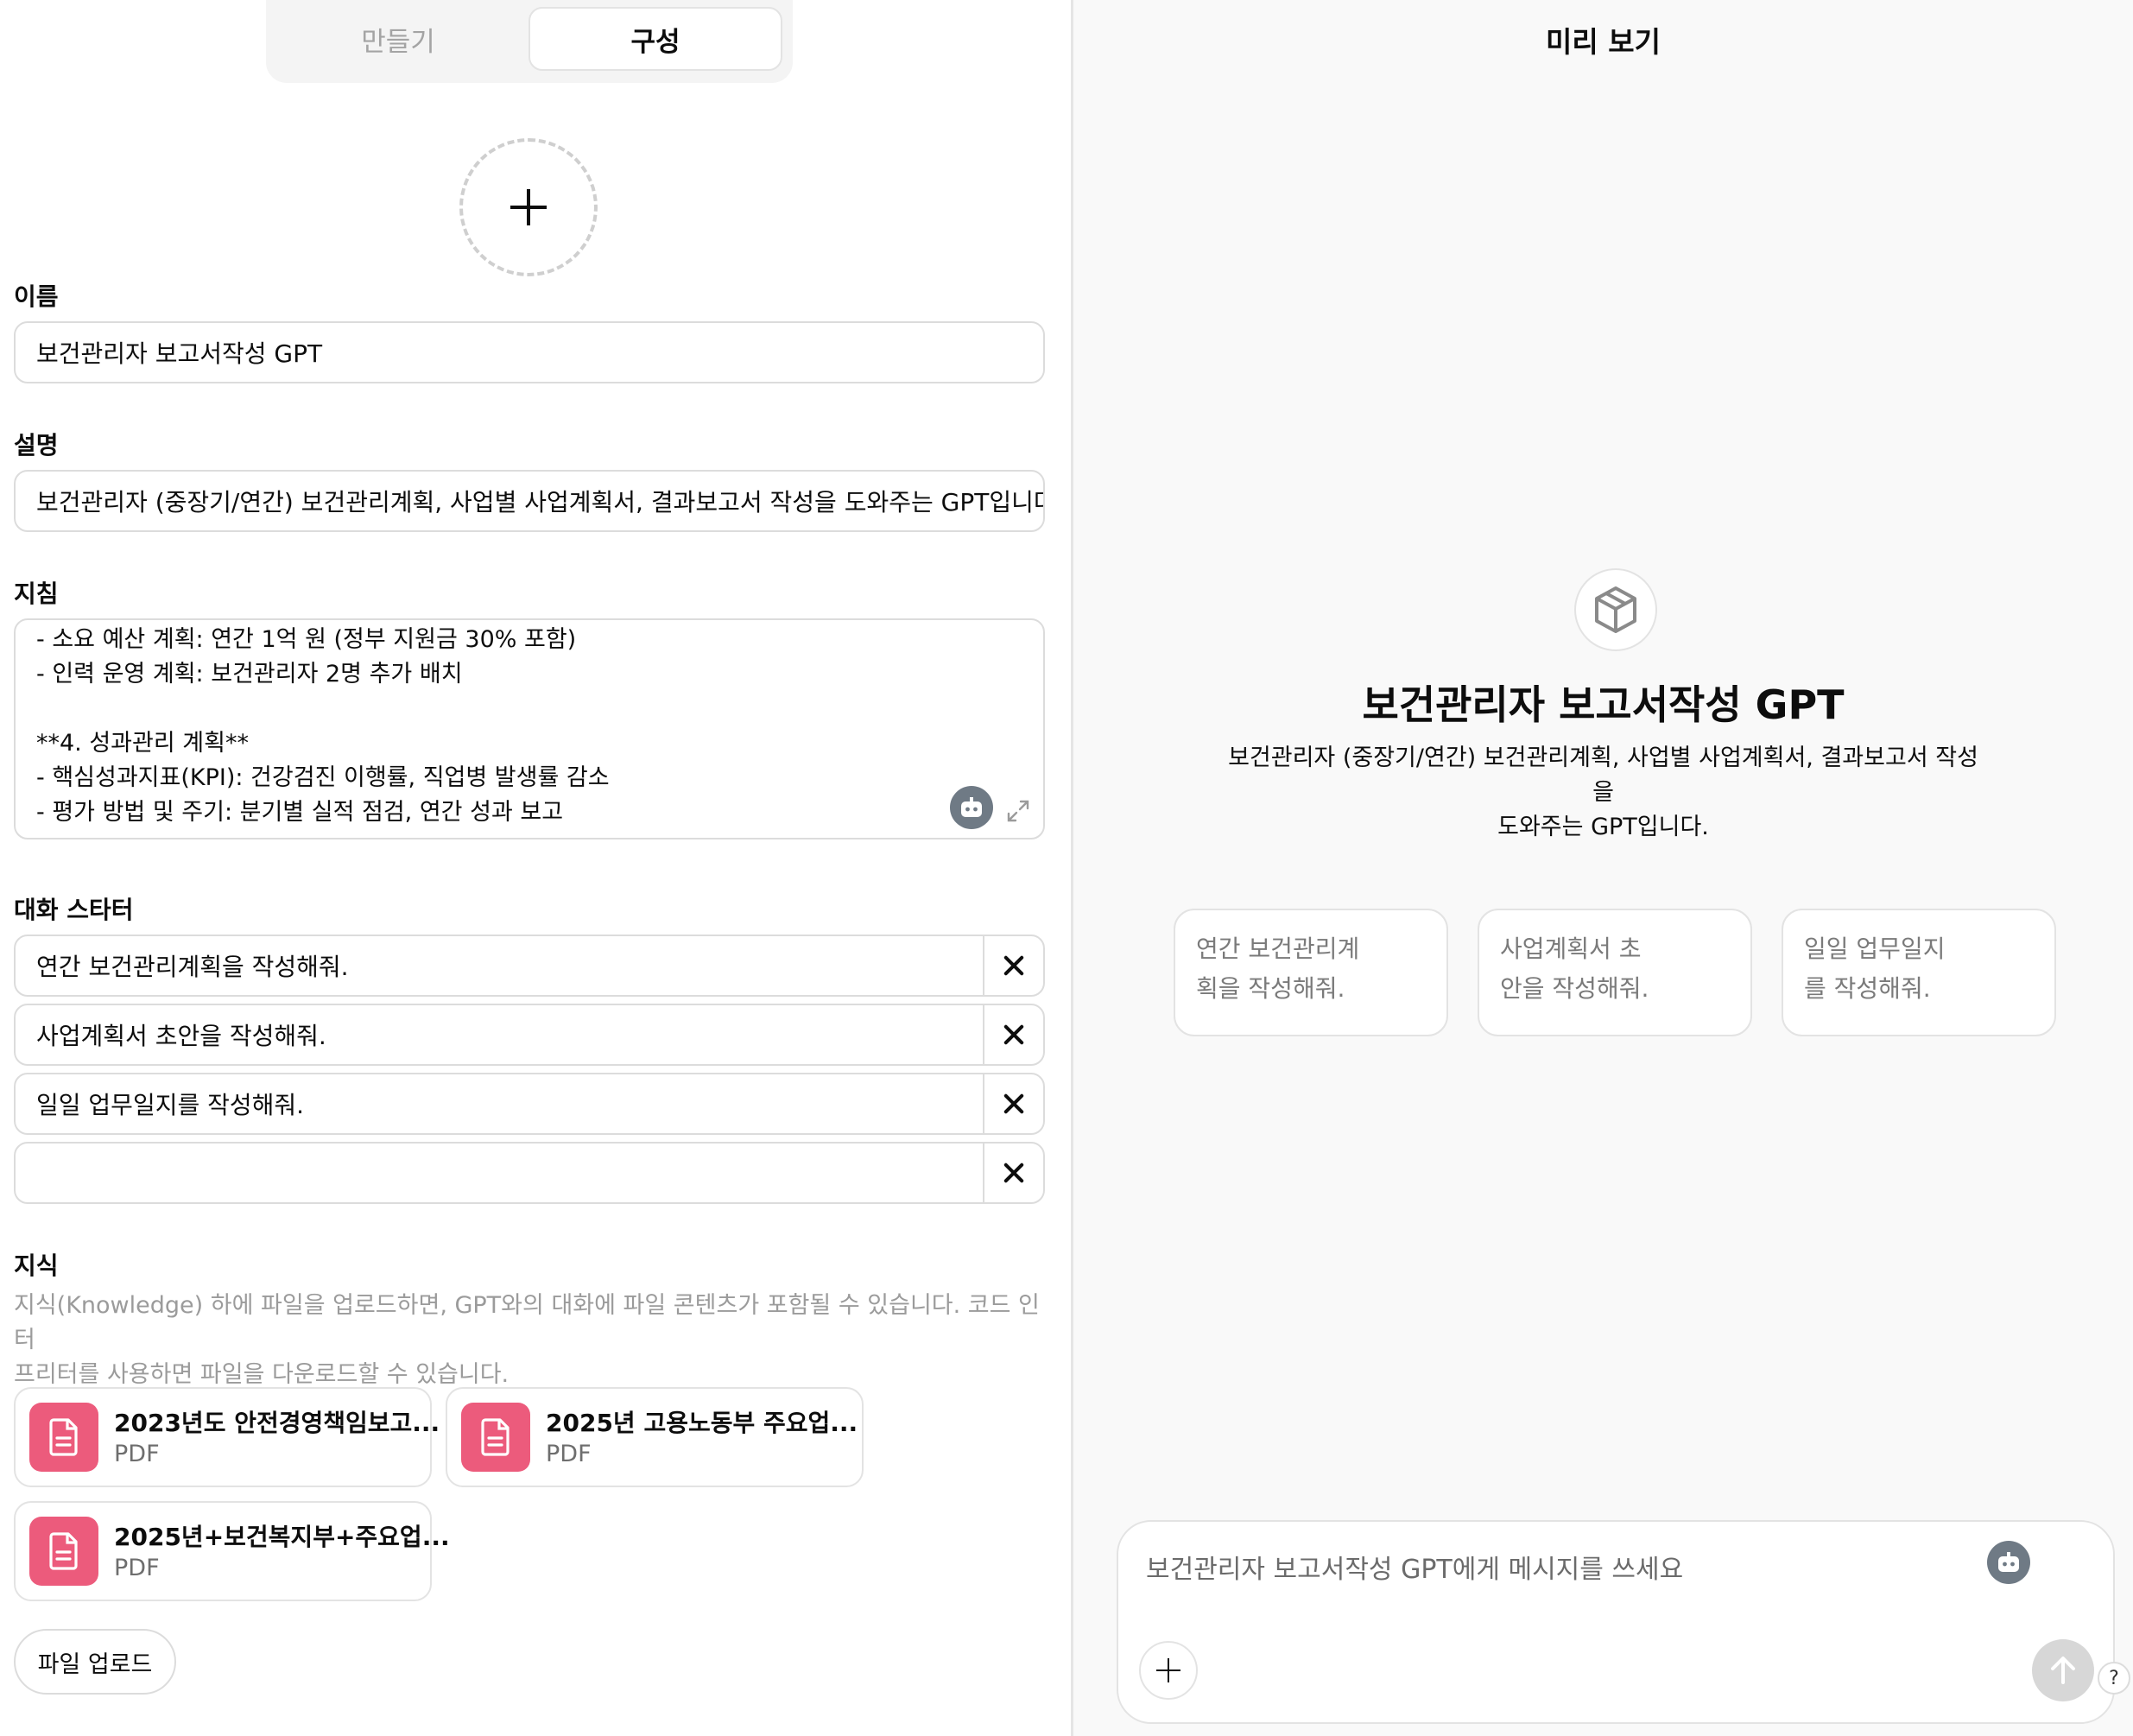 The width and height of the screenshot is (2133, 1736). I want to click on suggestion-line: 안을 작성해줘., so click(1574, 988).